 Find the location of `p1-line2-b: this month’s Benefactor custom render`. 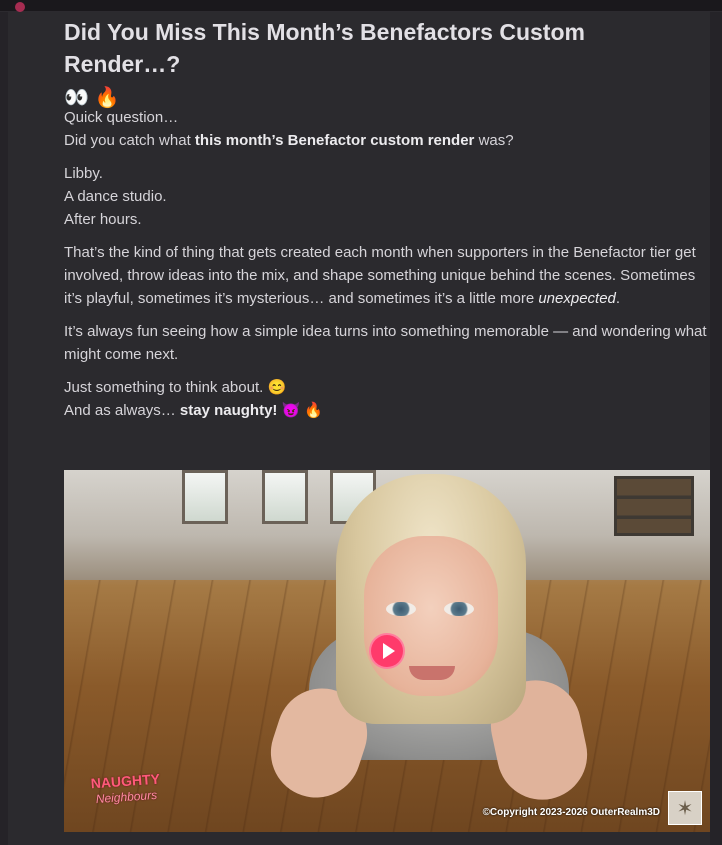

p1-line2-b: this month’s Benefactor custom render is located at coordinates (334, 140).